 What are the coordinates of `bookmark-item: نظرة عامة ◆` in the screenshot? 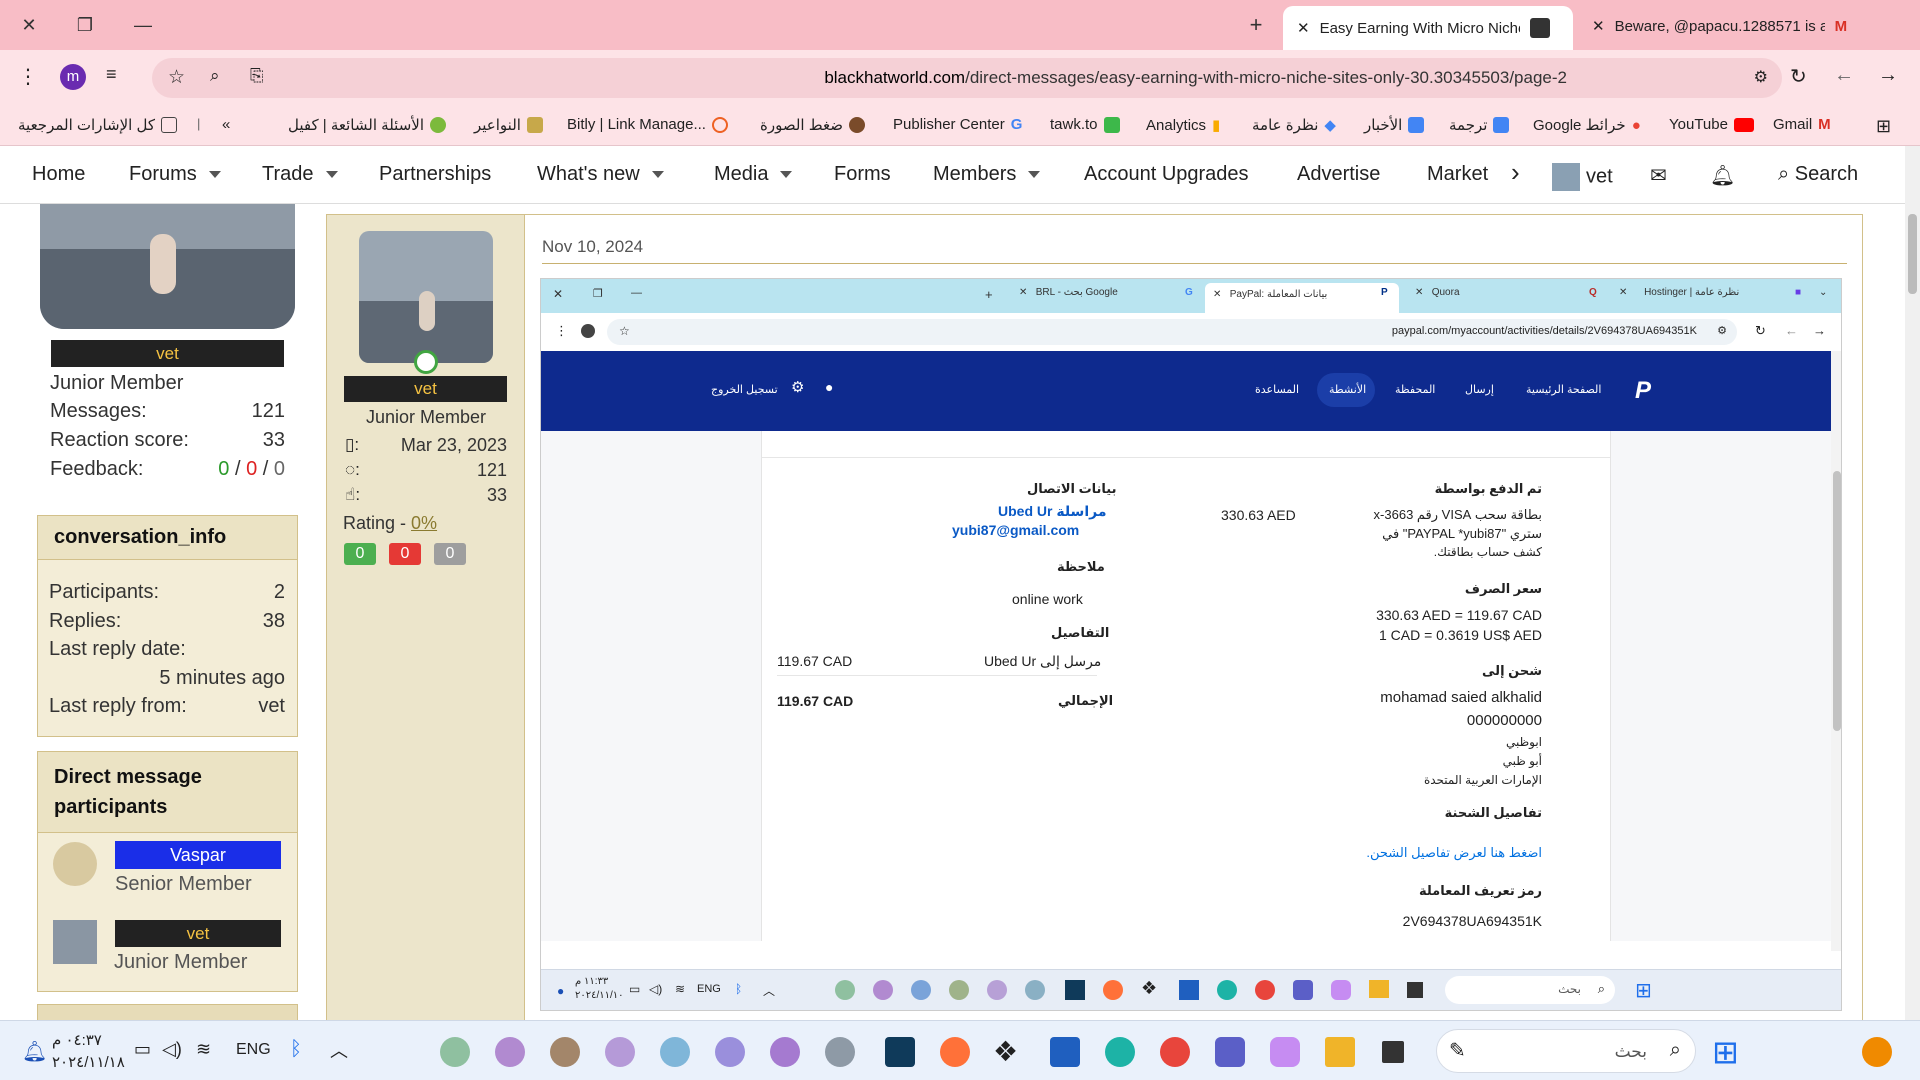 It's located at (1294, 125).